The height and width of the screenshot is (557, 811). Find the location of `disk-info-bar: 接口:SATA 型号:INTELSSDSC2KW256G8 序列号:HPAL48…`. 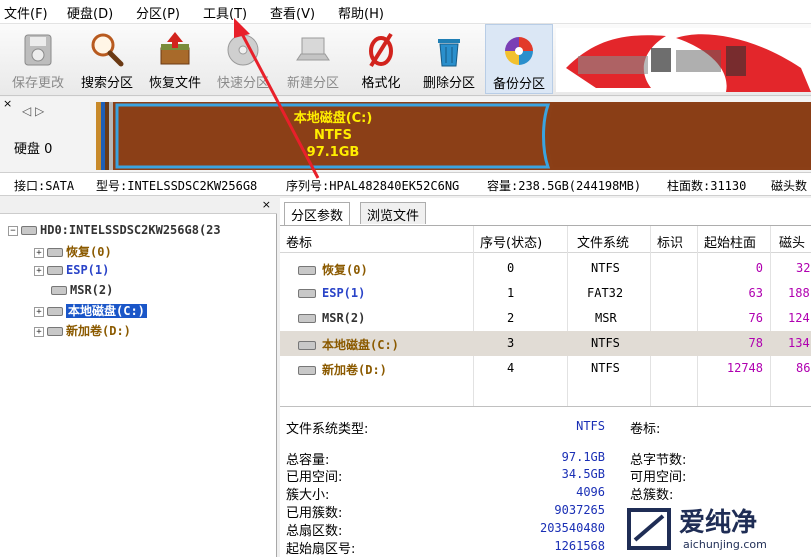

disk-info-bar: 接口:SATA 型号:INTELSSDSC2KW256G8 序列号:HPAL48… is located at coordinates (405, 184).